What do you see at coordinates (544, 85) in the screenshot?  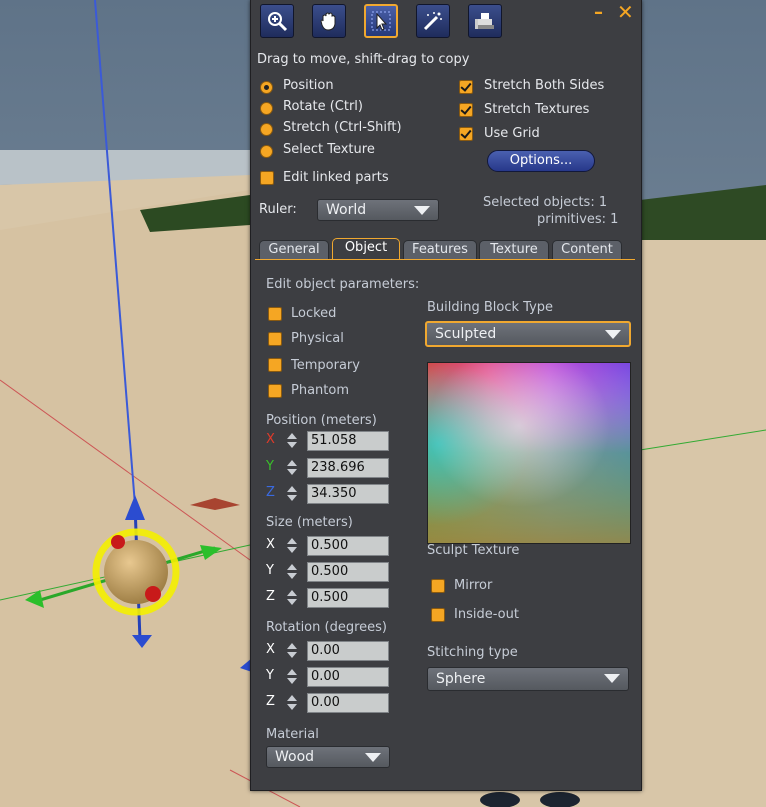 I see `stretch-both-sides-label: Stretch Both Sides` at bounding box center [544, 85].